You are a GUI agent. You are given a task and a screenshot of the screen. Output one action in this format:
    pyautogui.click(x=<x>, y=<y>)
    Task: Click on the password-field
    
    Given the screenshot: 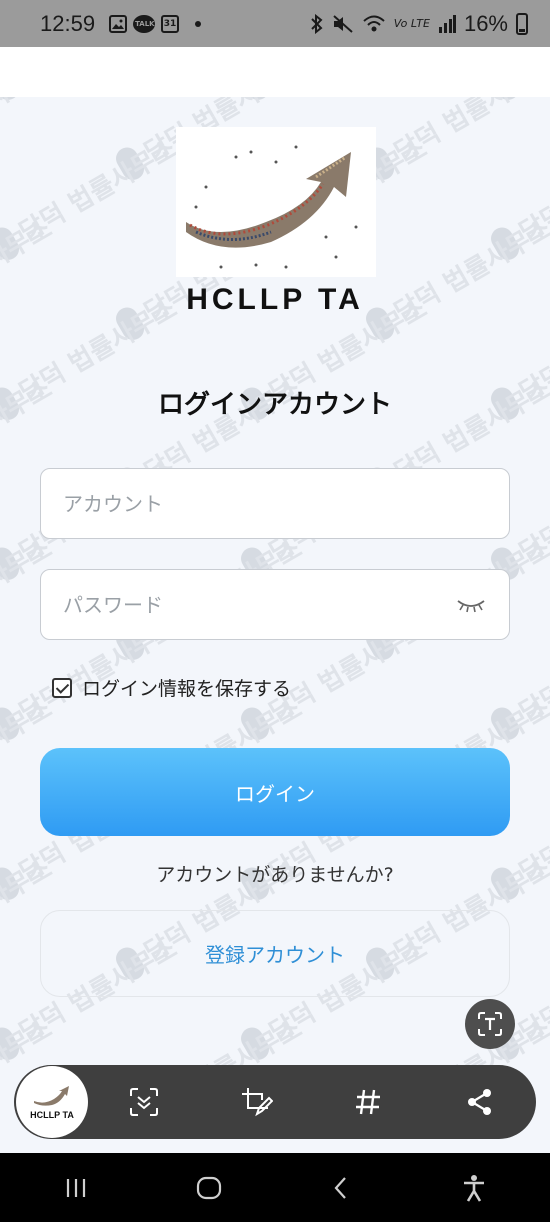 What is the action you would take?
    pyautogui.click(x=275, y=604)
    